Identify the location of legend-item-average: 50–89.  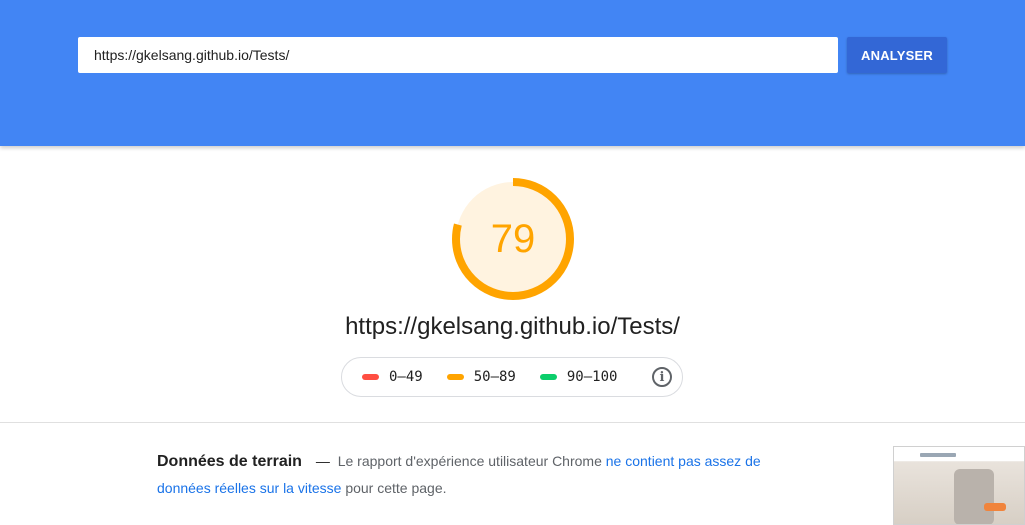
(481, 377).